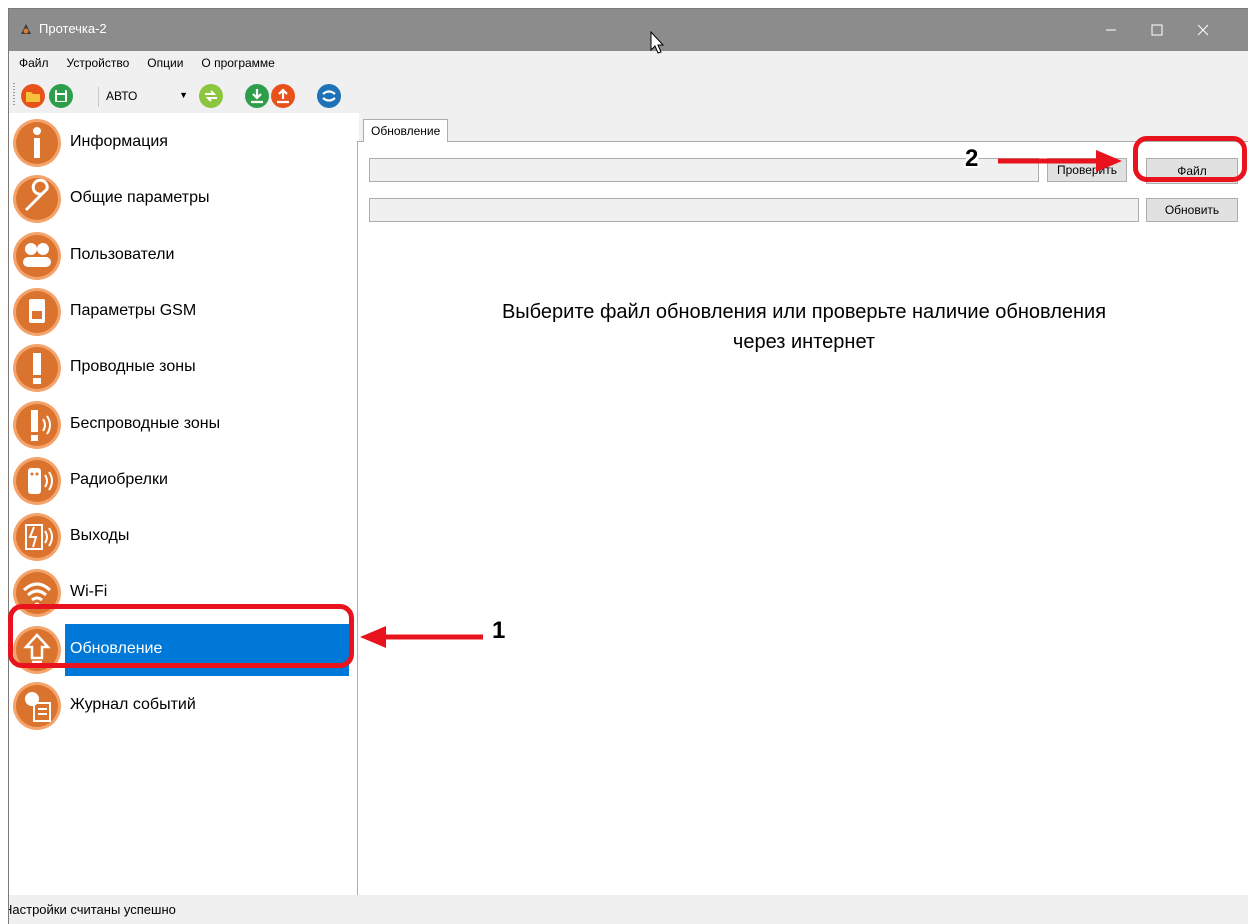 This screenshot has height=924, width=1248. I want to click on sidebar-item: Wi-Fi, so click(179, 593).